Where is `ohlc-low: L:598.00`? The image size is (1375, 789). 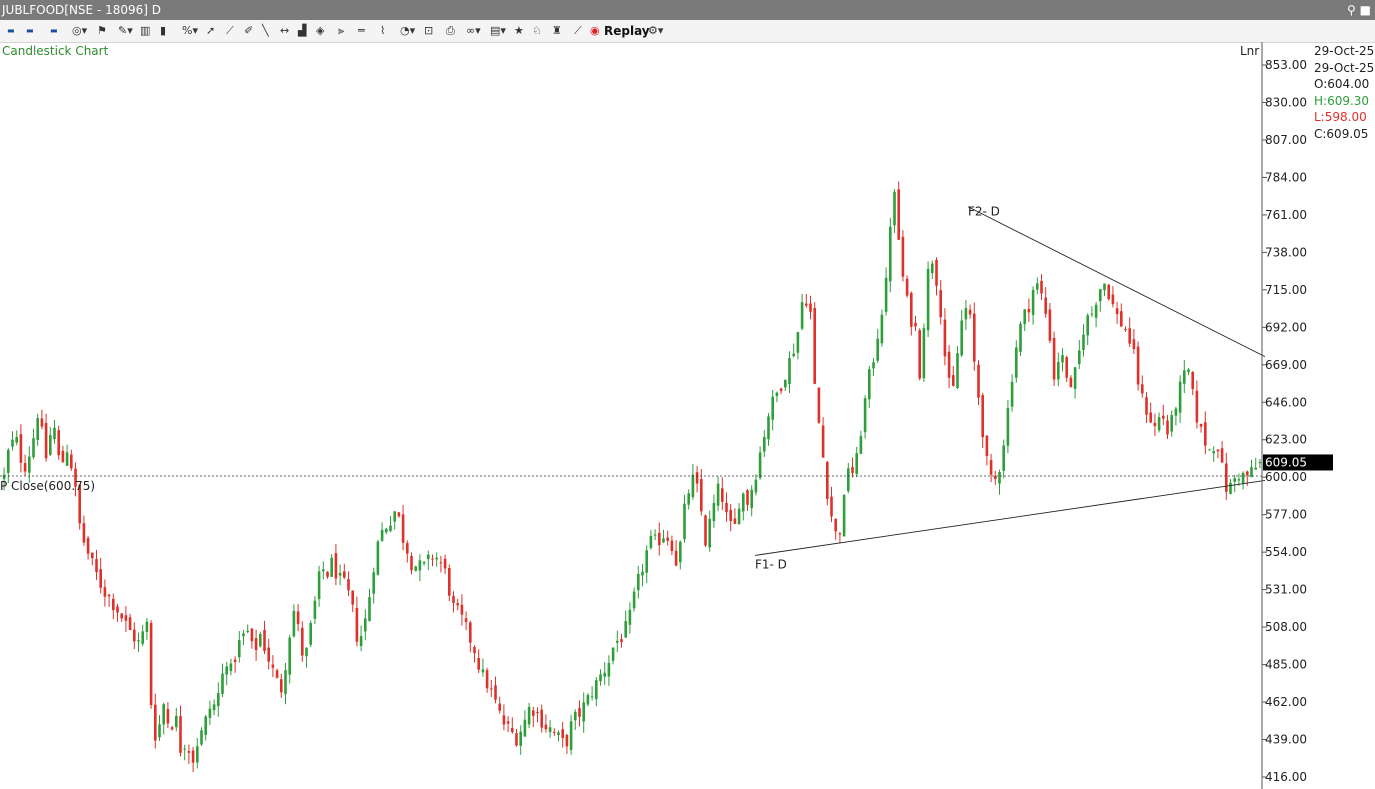 ohlc-low: L:598.00 is located at coordinates (1340, 117).